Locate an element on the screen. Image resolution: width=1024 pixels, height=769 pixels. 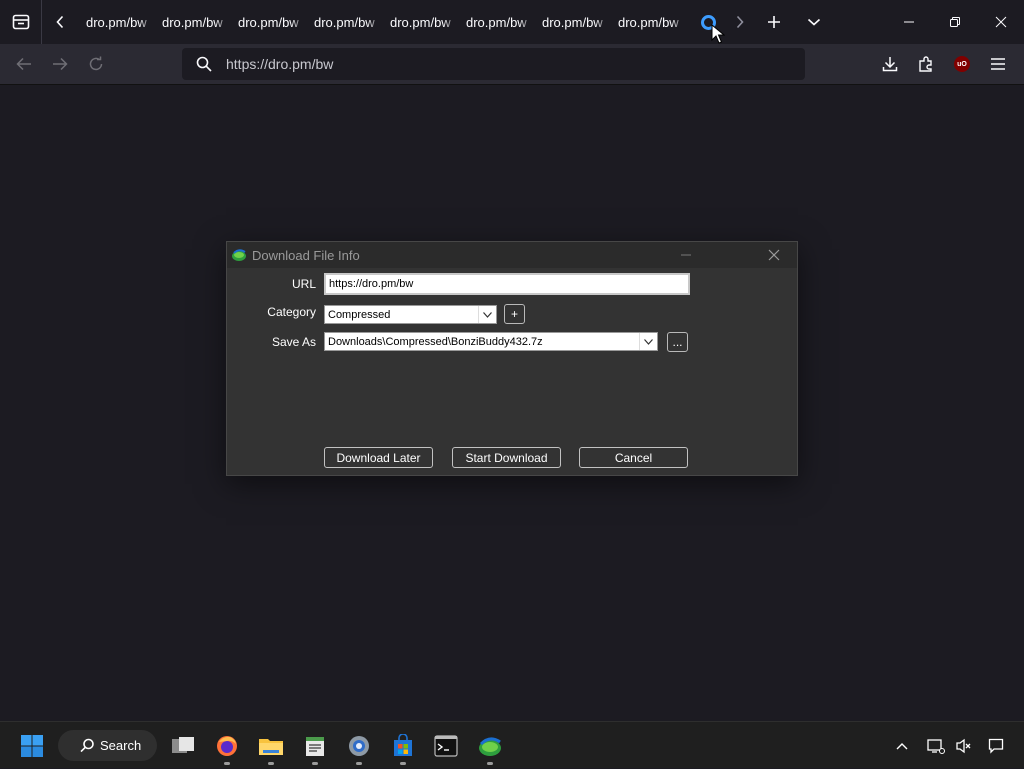
volume-button is located at coordinates (964, 745).